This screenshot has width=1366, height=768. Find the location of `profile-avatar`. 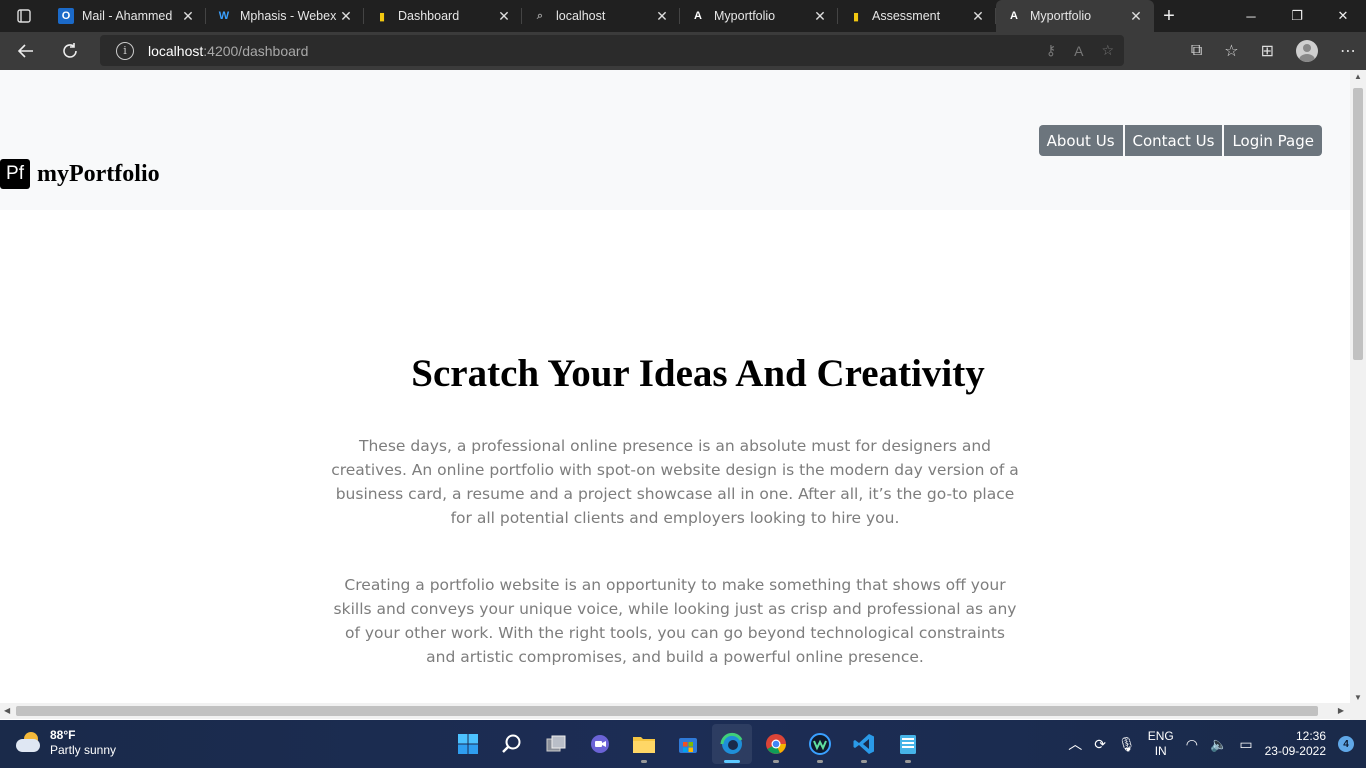

profile-avatar is located at coordinates (1307, 51).